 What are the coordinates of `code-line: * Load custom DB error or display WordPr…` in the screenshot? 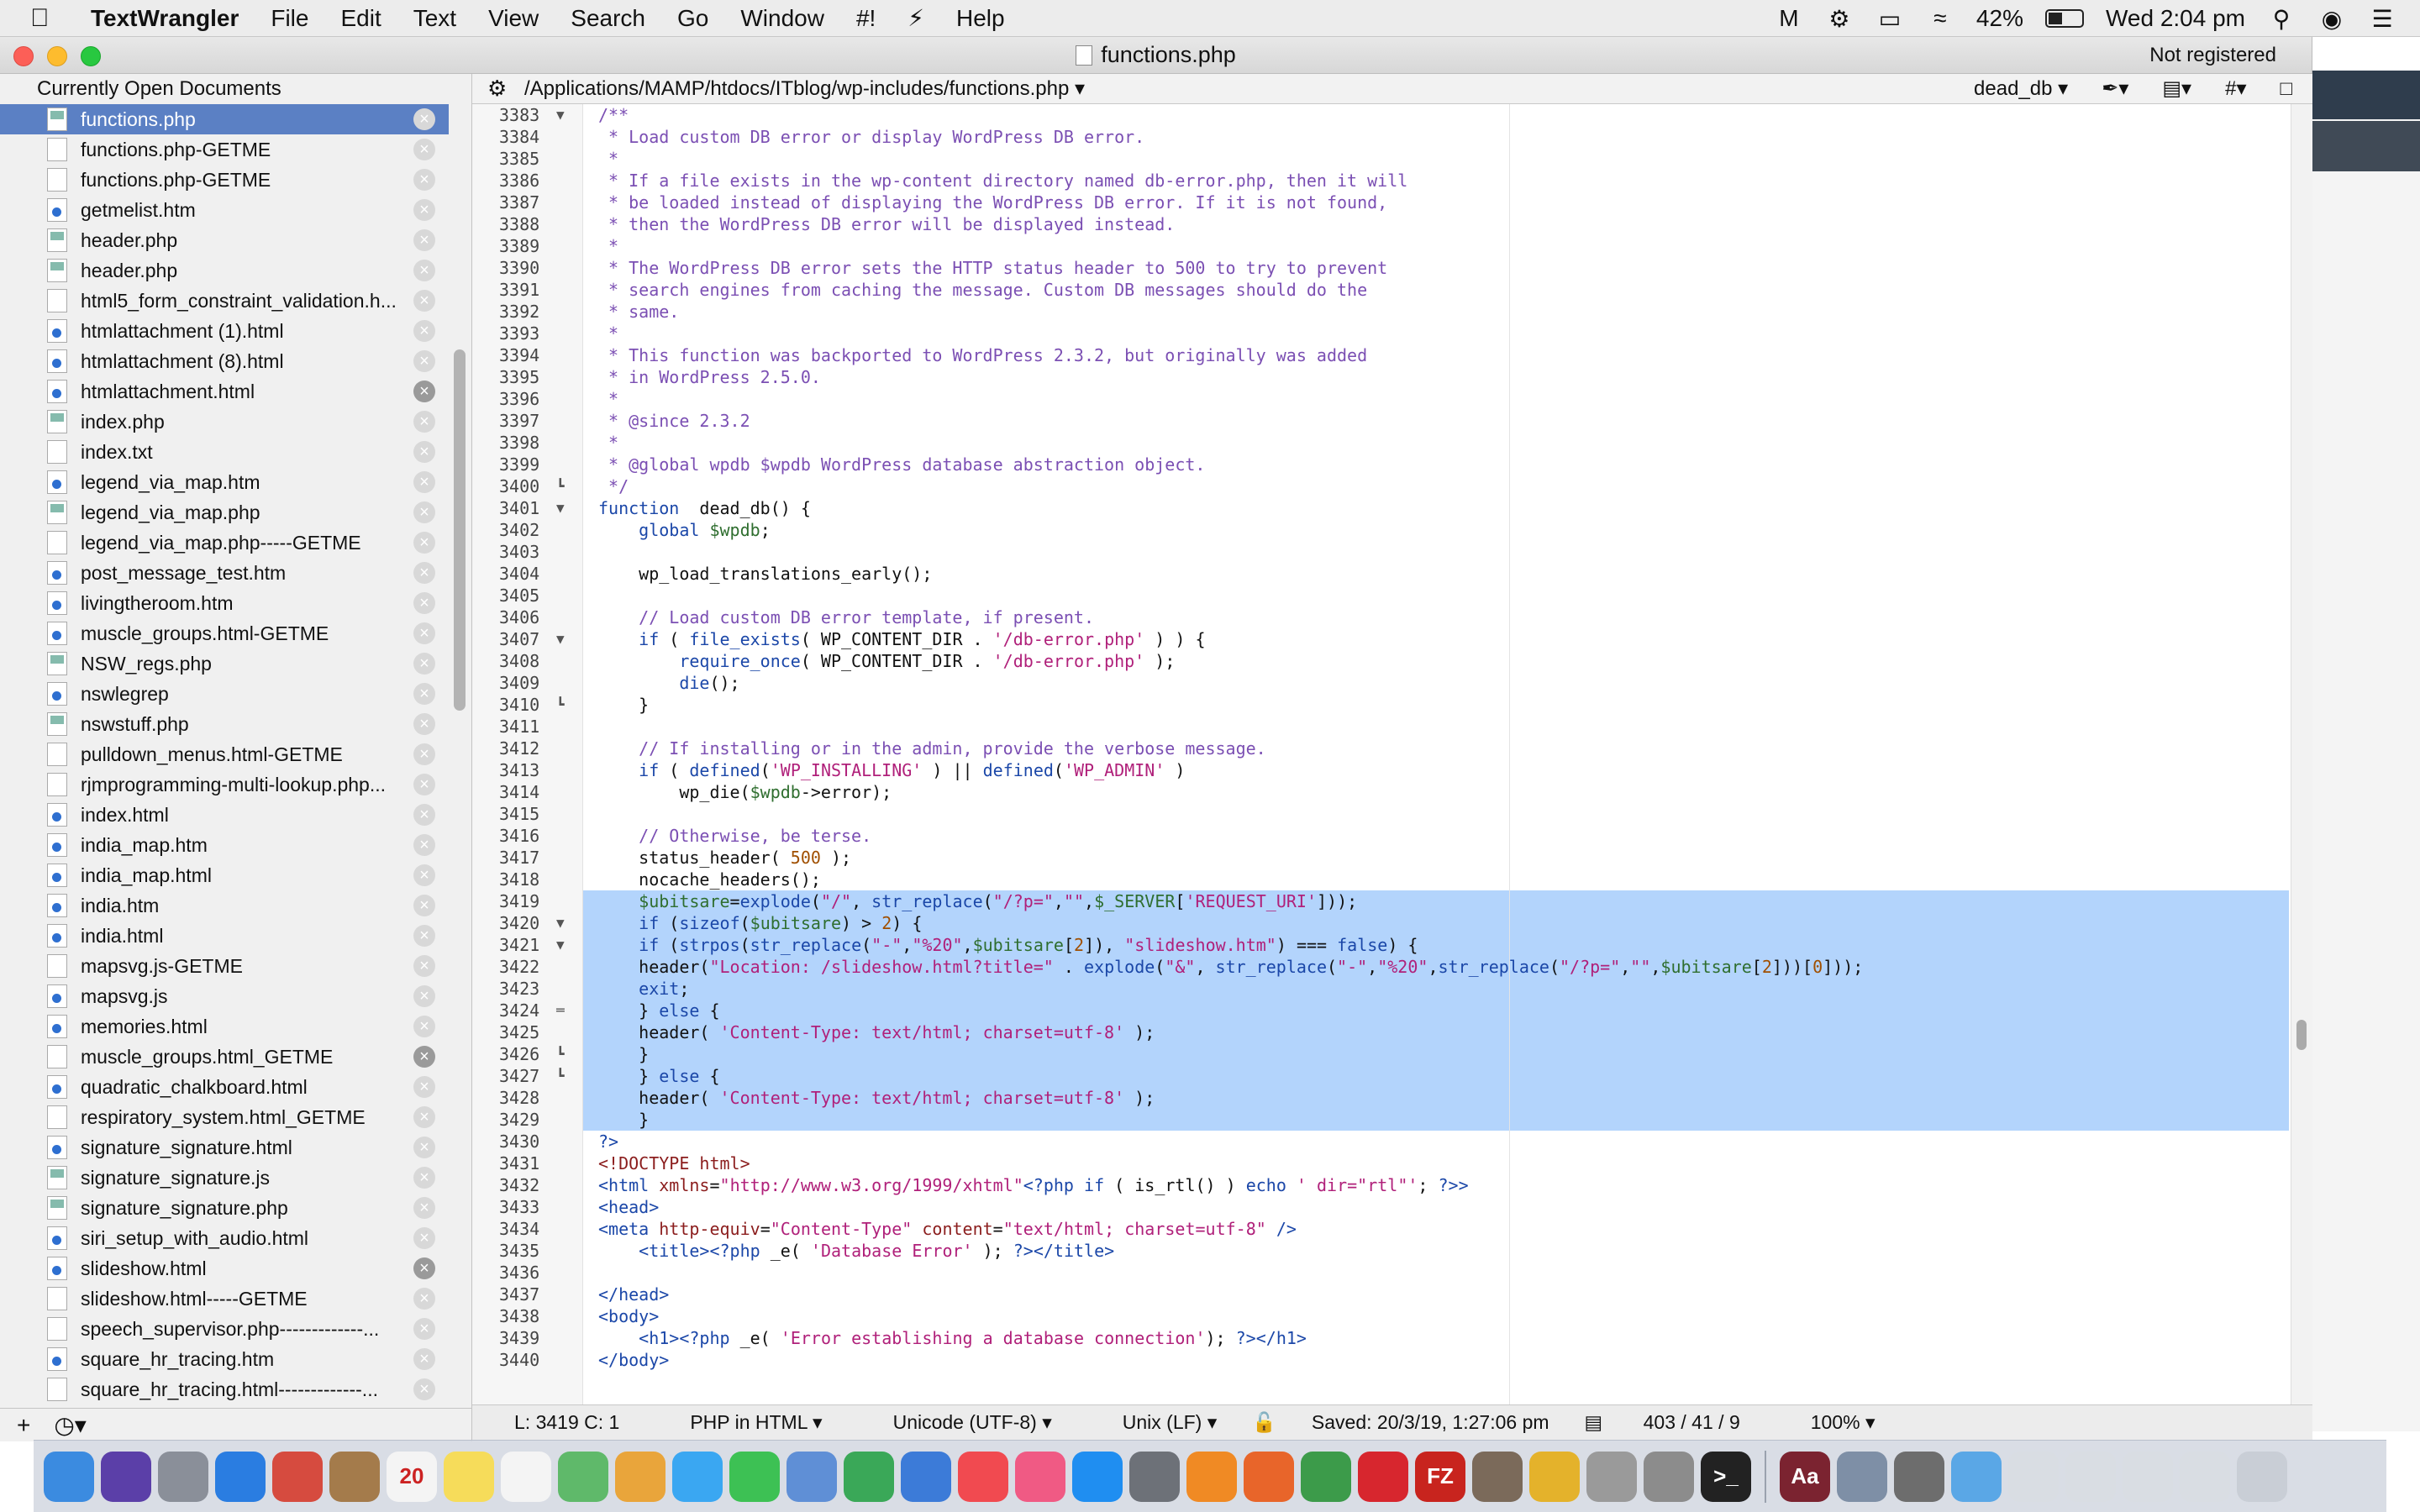 It's located at (1436, 137).